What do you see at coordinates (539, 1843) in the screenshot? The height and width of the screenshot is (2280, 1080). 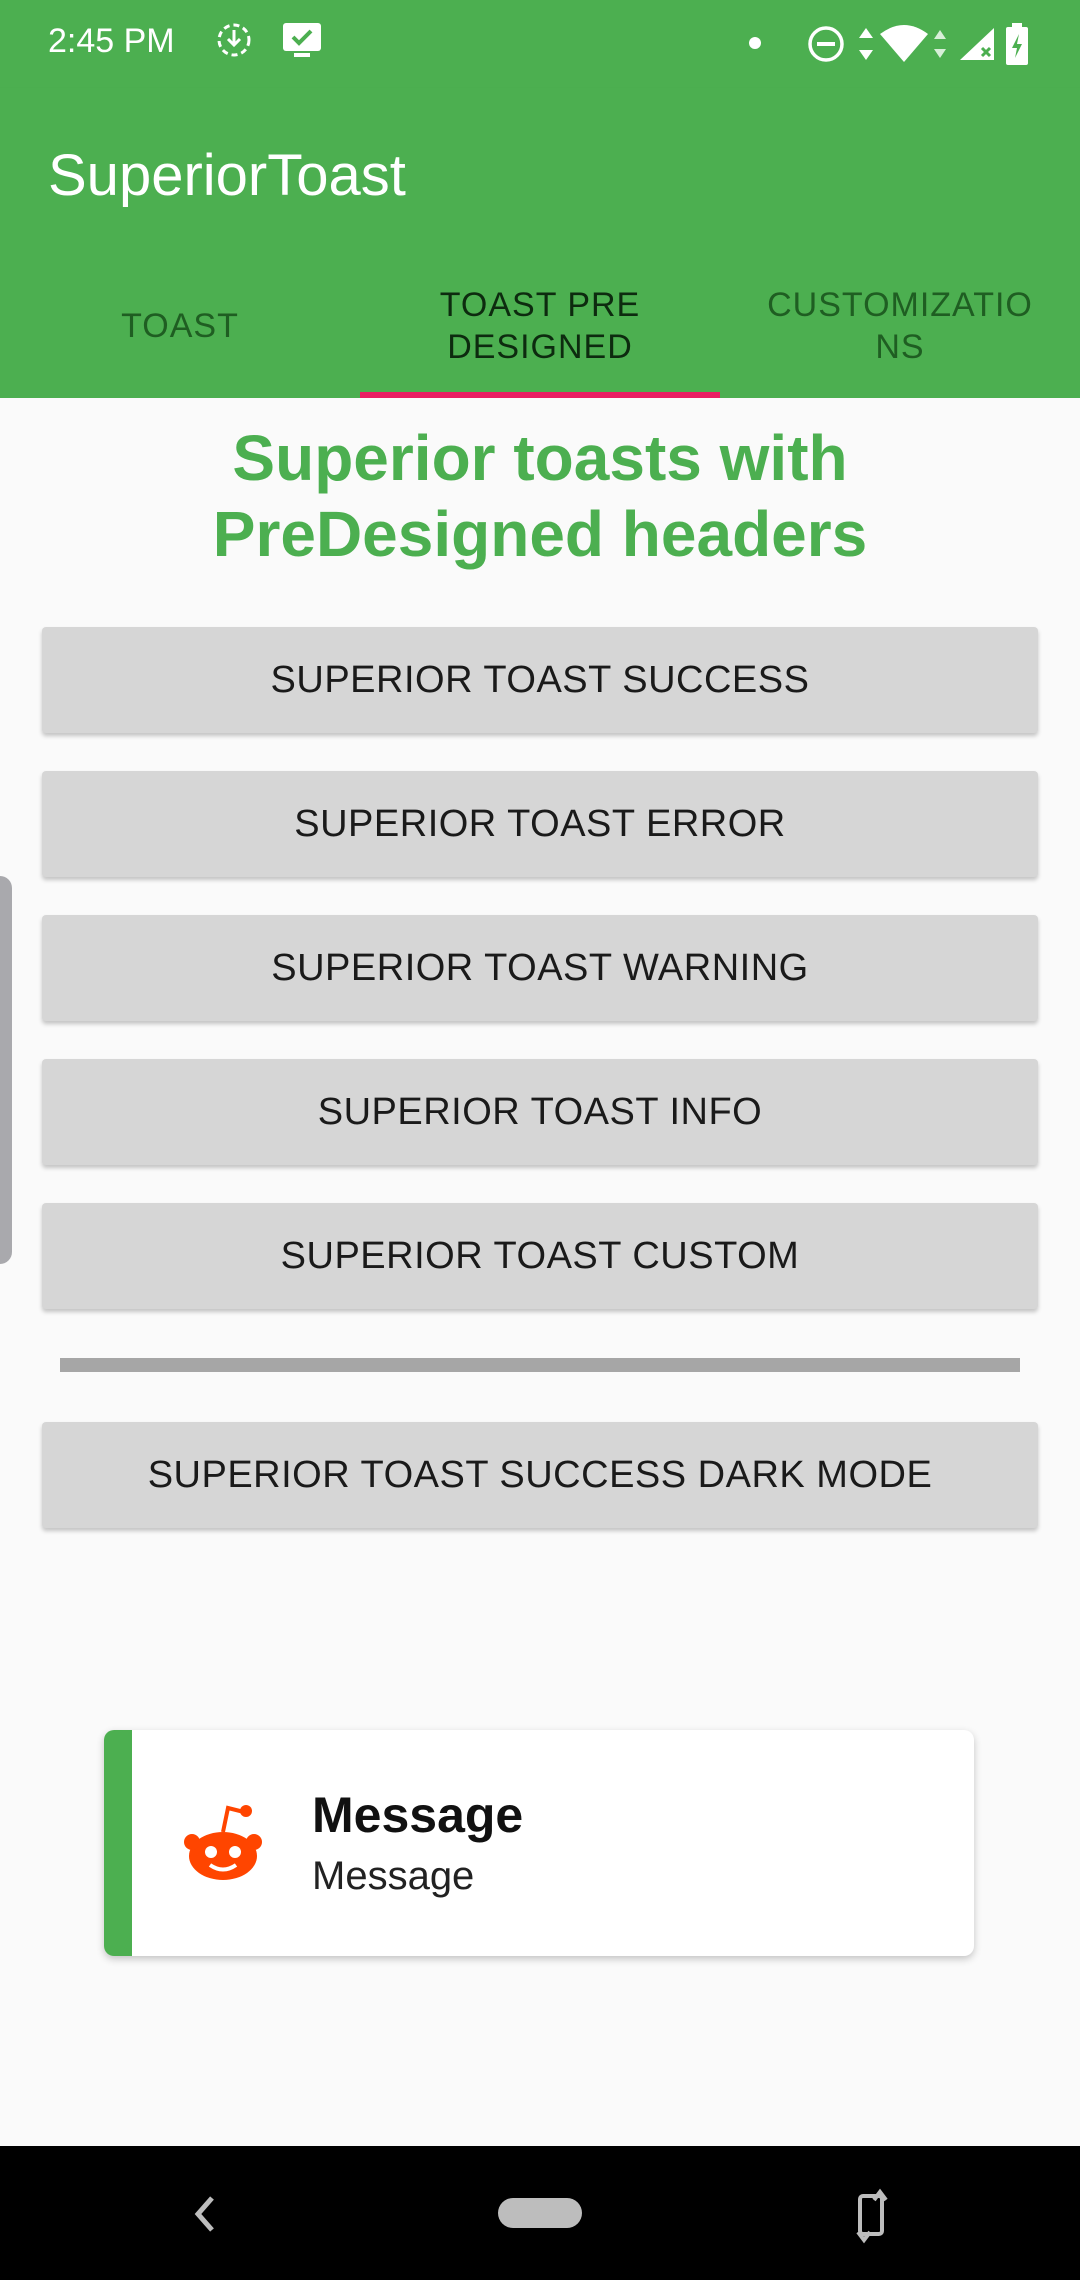 I see `toast-popup: Message Message` at bounding box center [539, 1843].